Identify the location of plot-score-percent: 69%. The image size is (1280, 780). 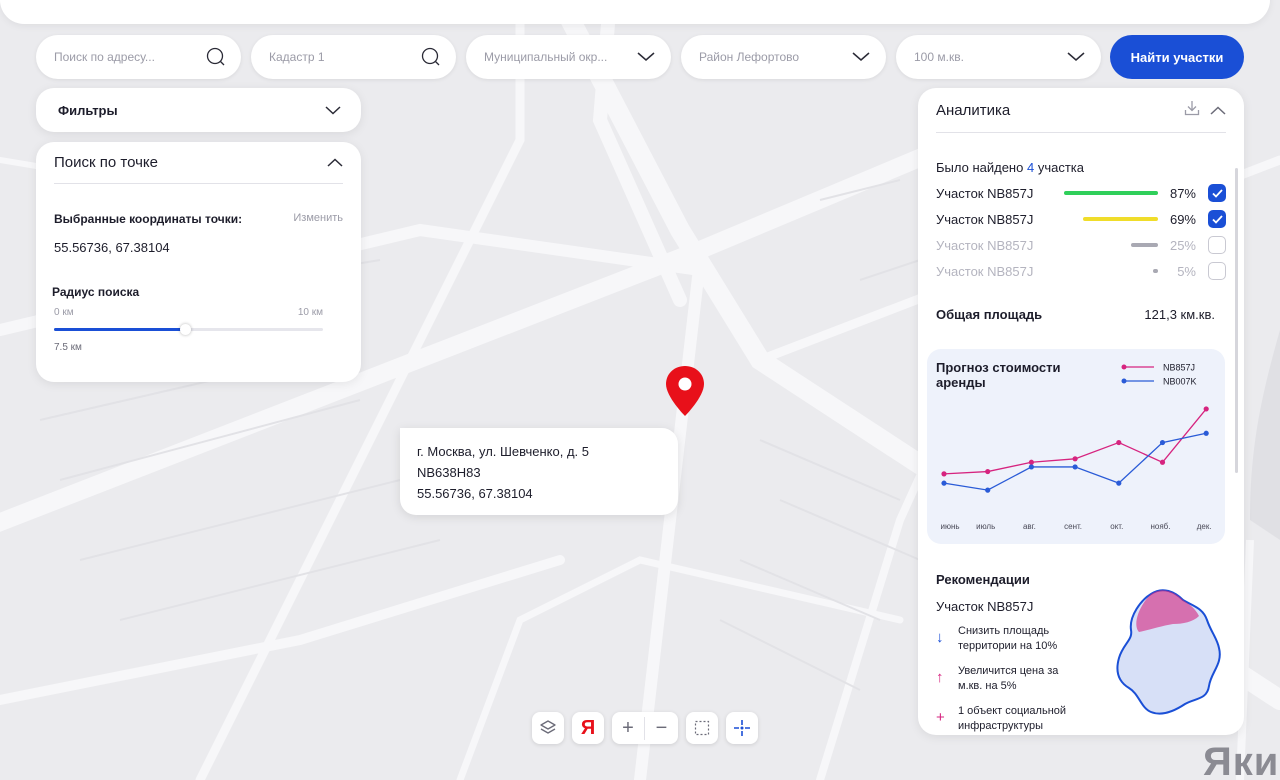
(1182, 219).